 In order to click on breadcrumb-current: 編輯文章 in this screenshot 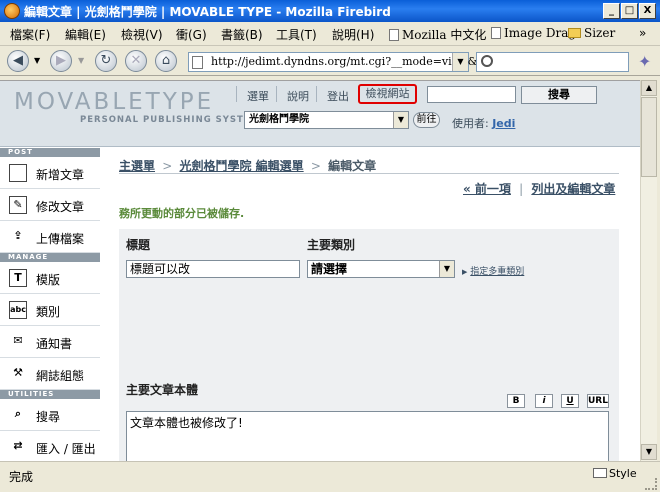, I will do `click(352, 166)`.